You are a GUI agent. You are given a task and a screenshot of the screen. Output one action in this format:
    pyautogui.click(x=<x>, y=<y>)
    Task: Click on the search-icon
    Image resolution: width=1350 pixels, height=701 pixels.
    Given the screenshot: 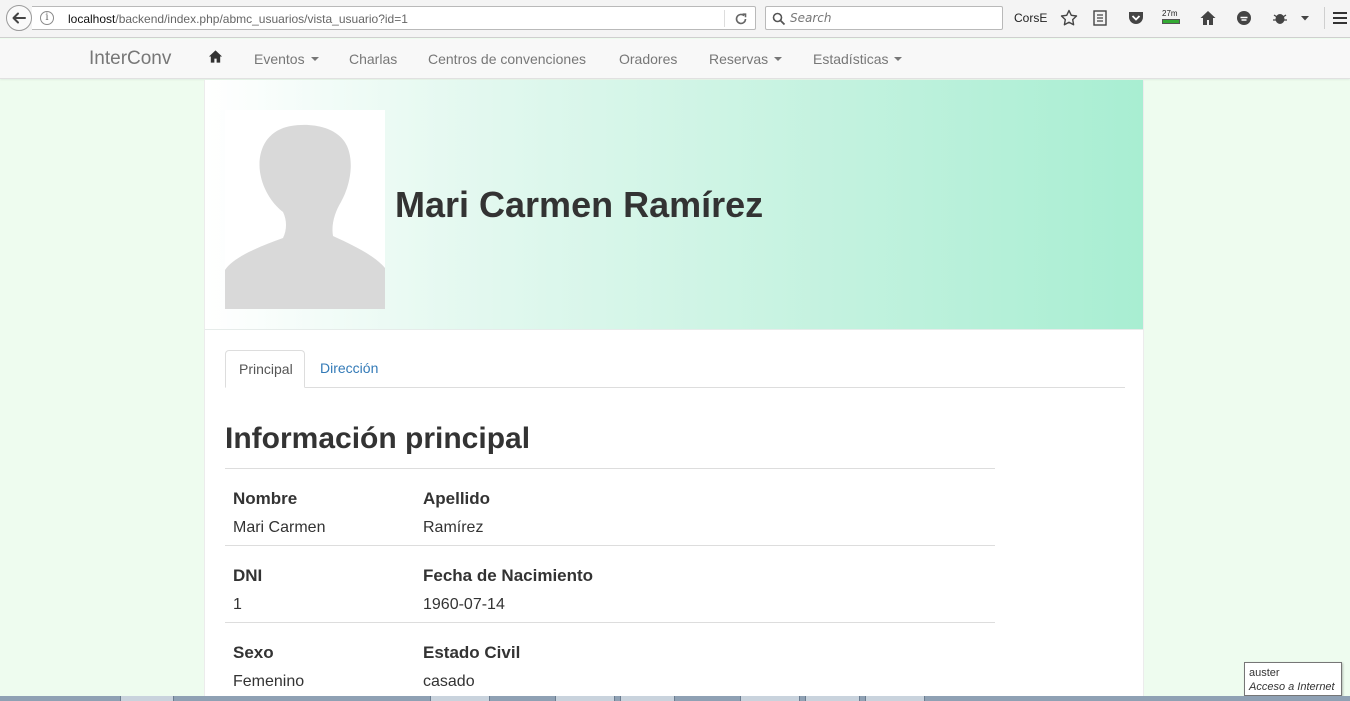 What is the action you would take?
    pyautogui.click(x=779, y=19)
    